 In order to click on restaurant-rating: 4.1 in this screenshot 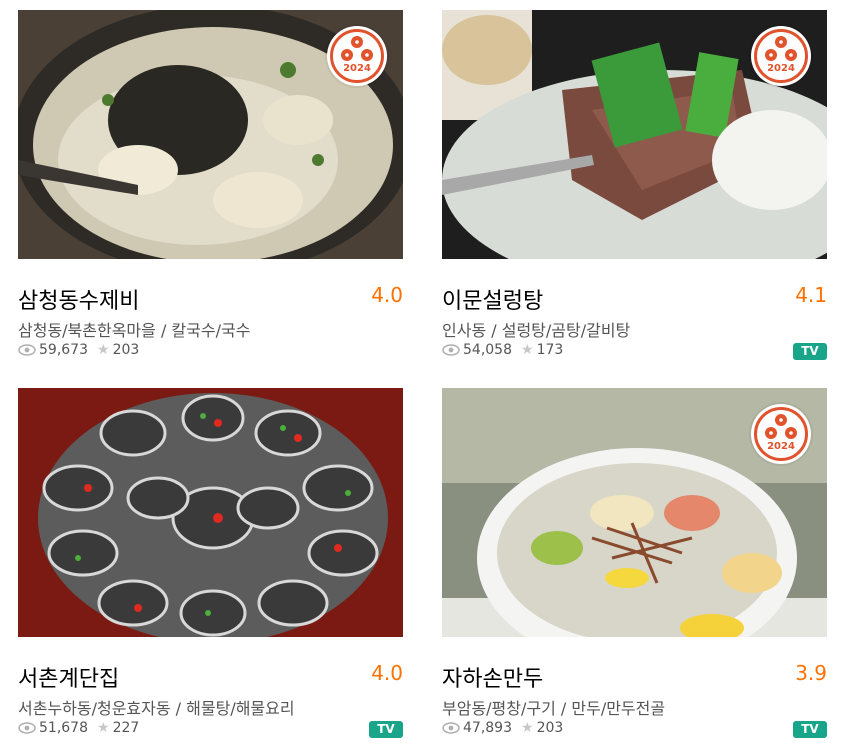, I will do `click(811, 295)`.